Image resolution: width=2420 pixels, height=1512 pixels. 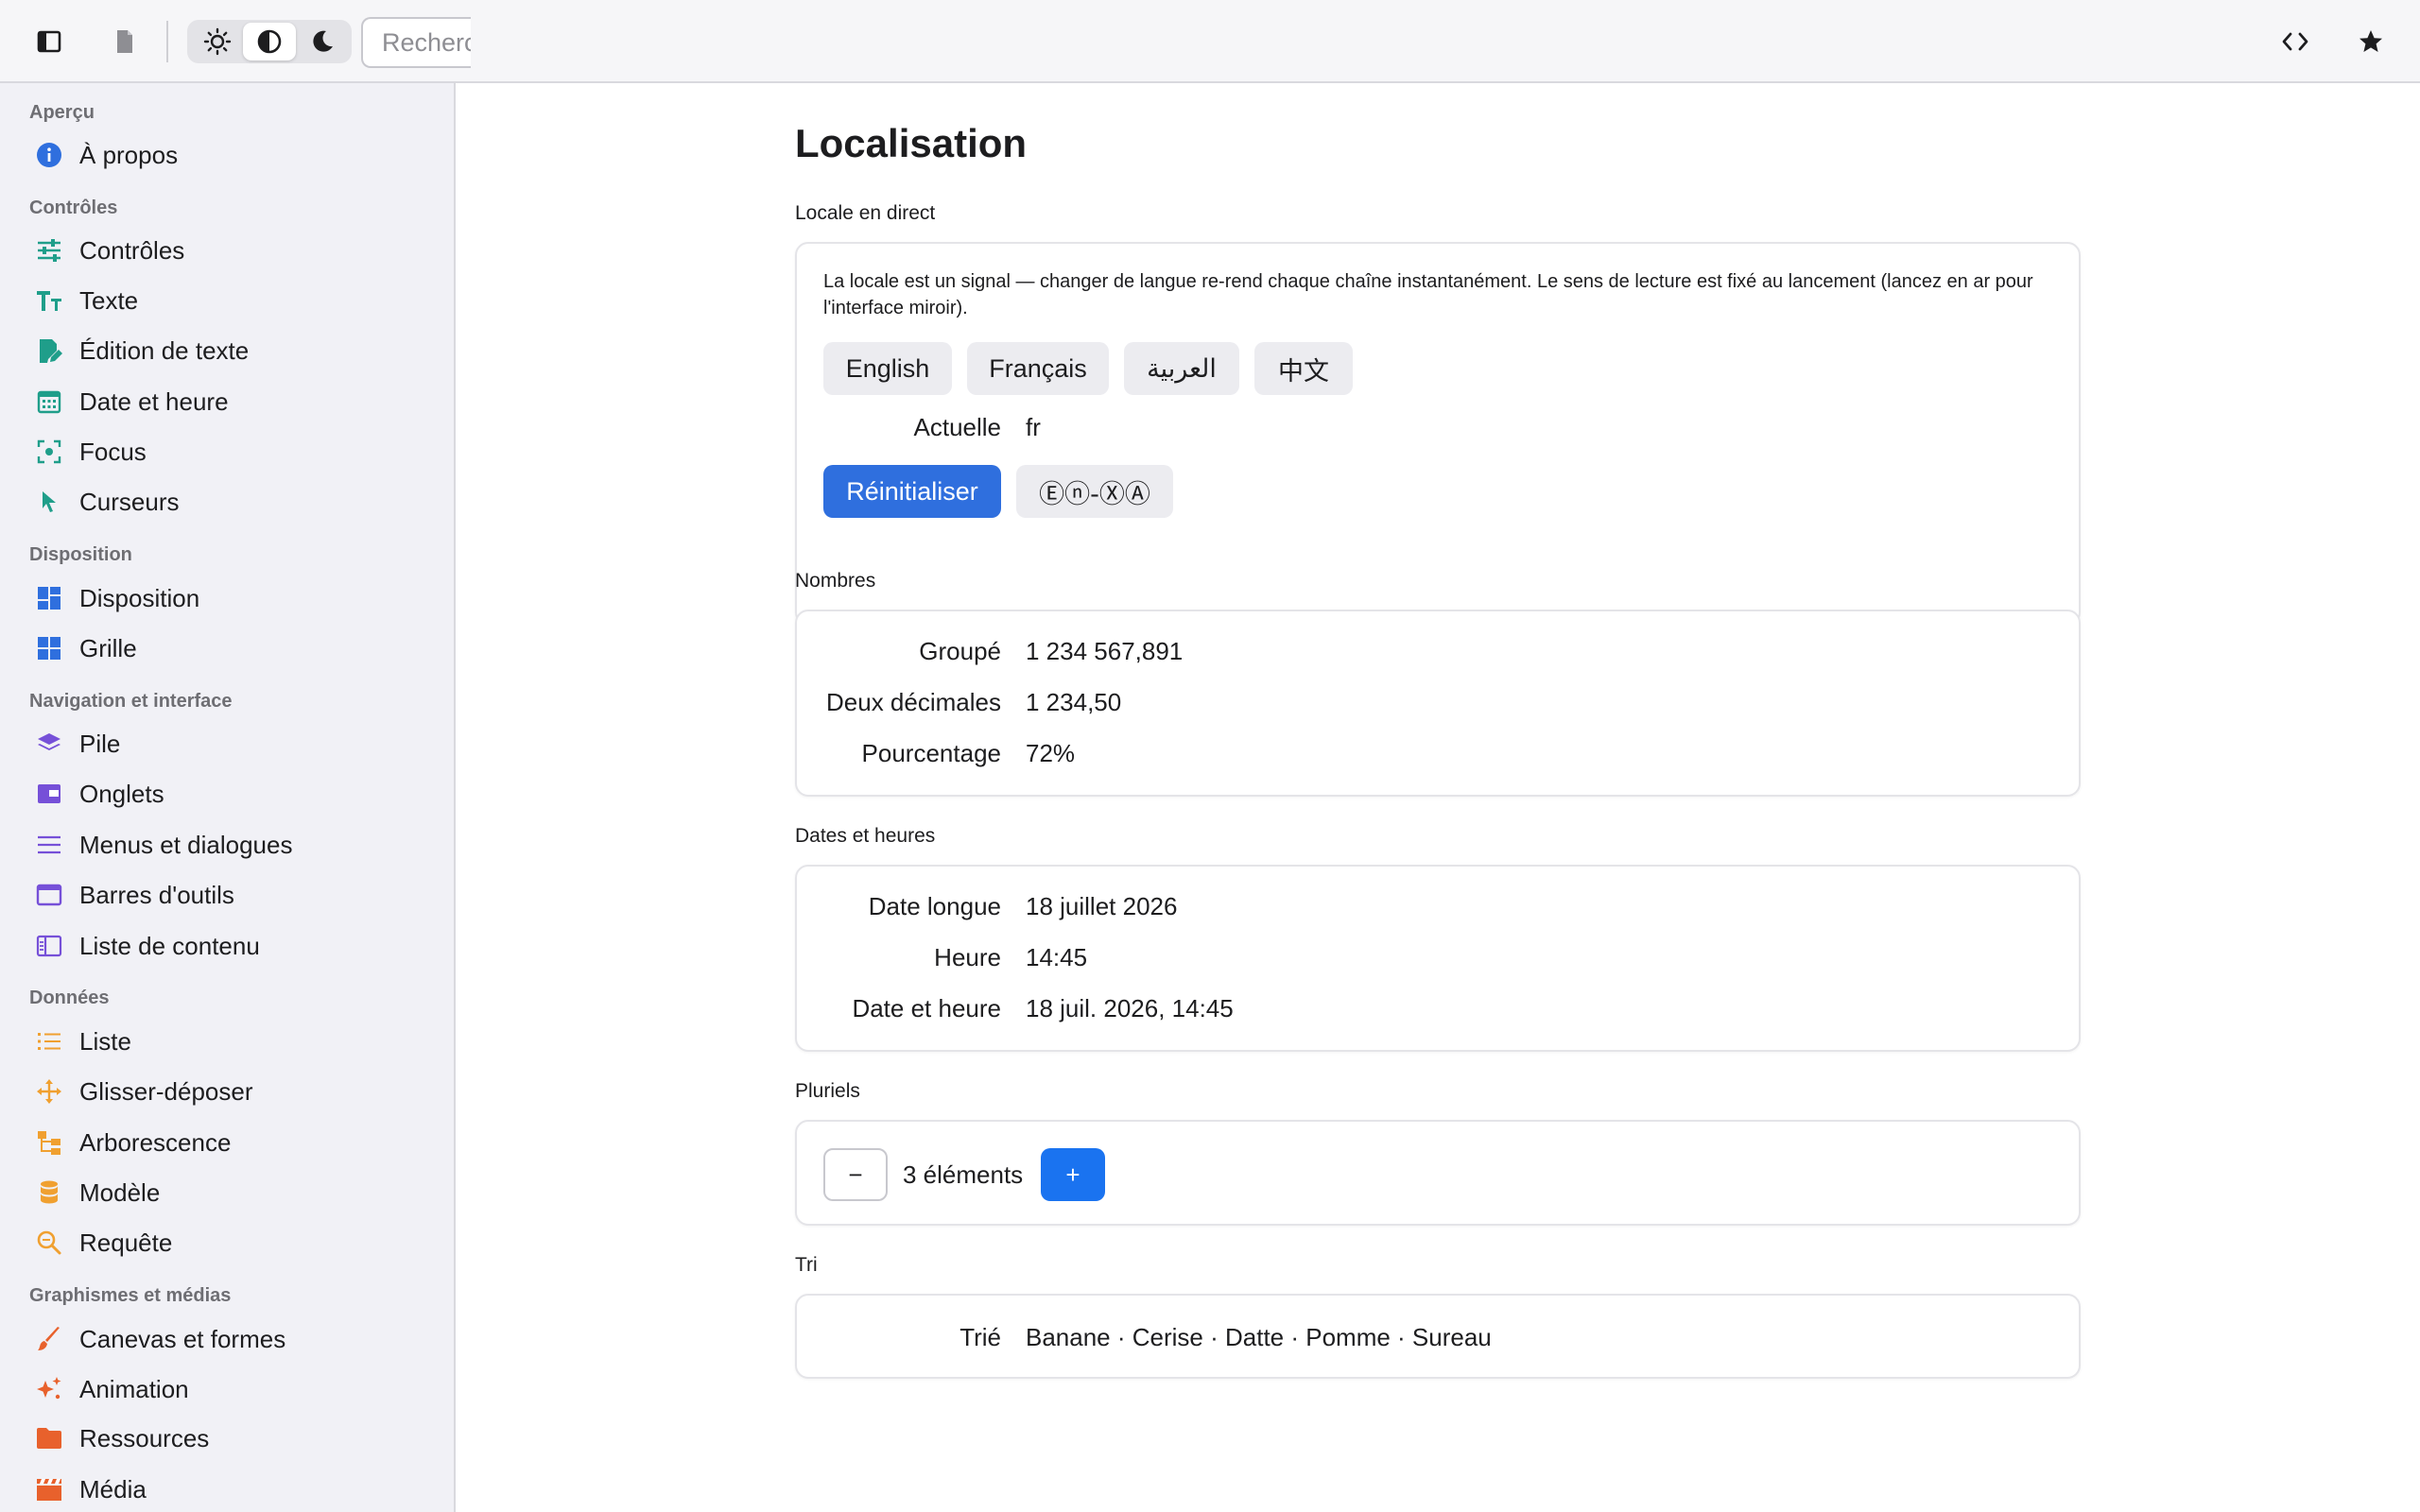 I want to click on sidebar-item-edition-de-texte: Édition de texte, so click(x=234, y=350).